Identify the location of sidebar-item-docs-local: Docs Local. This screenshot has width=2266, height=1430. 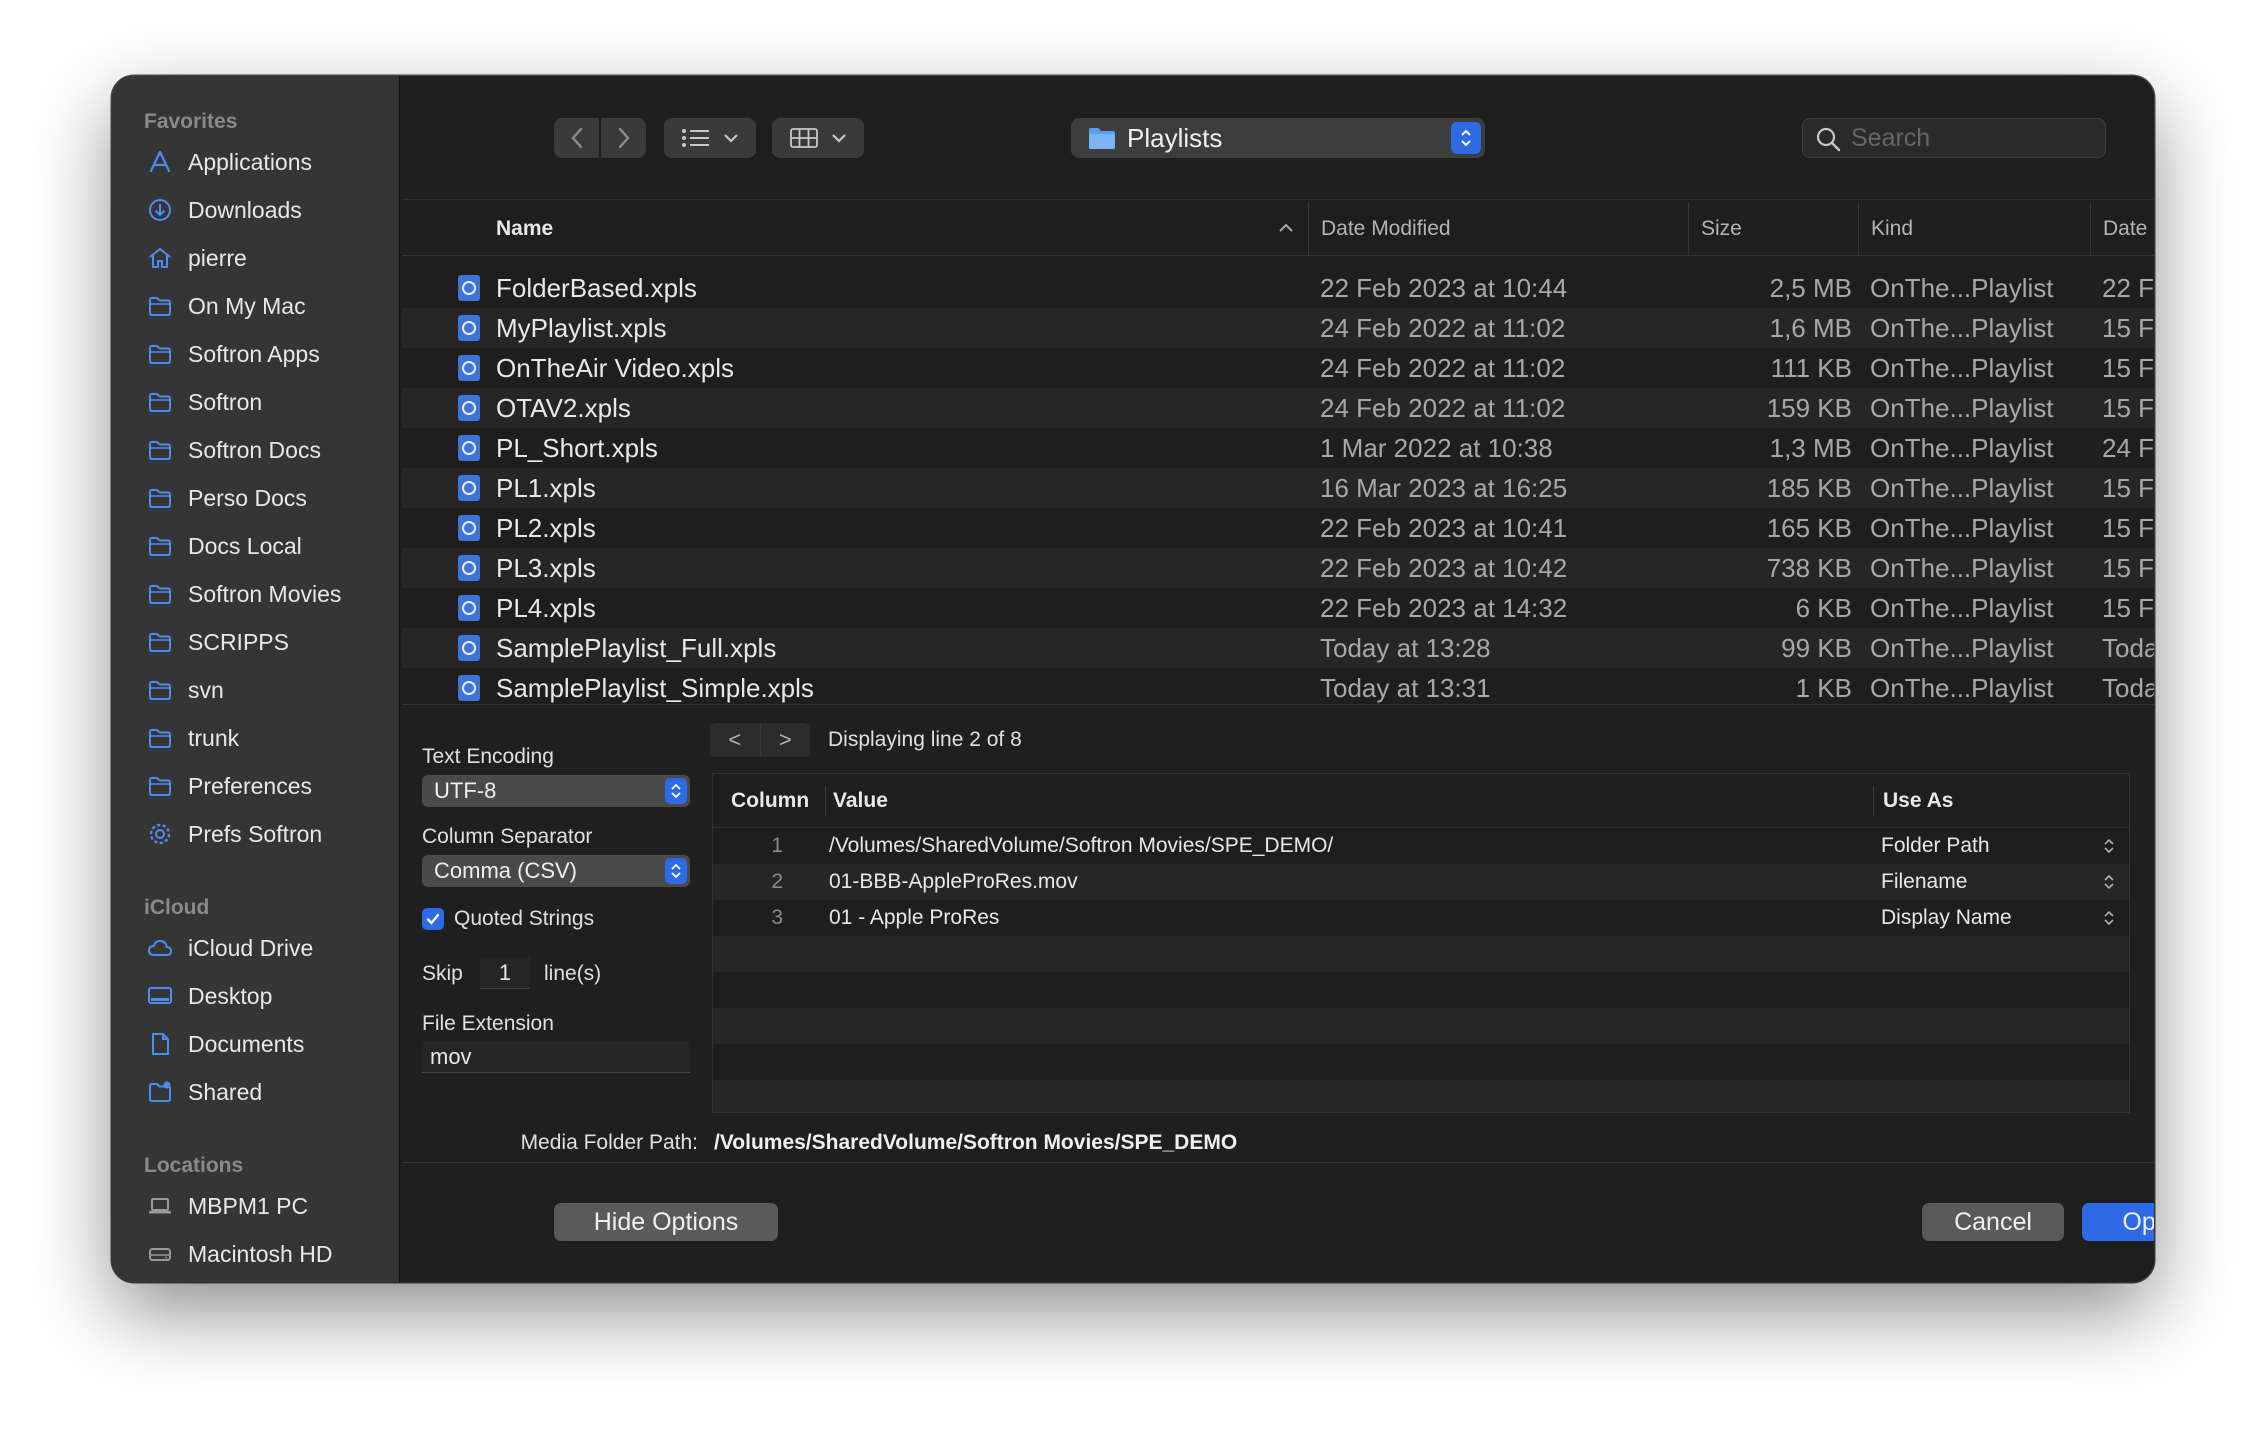
(255, 546).